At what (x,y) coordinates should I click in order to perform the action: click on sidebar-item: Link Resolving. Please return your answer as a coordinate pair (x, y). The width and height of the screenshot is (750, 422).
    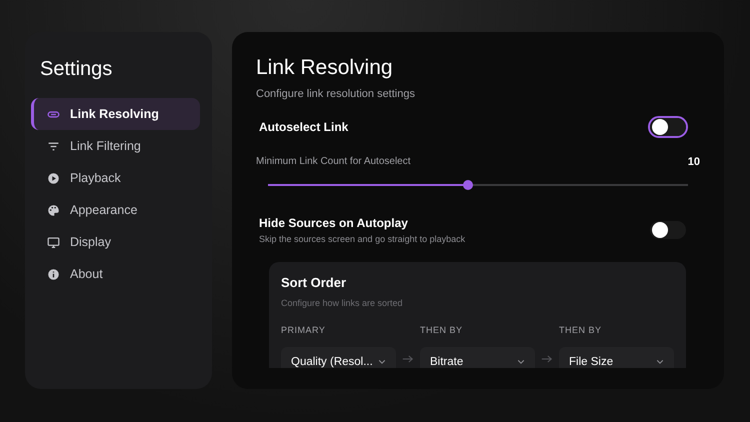
    Looking at the image, I should click on (115, 114).